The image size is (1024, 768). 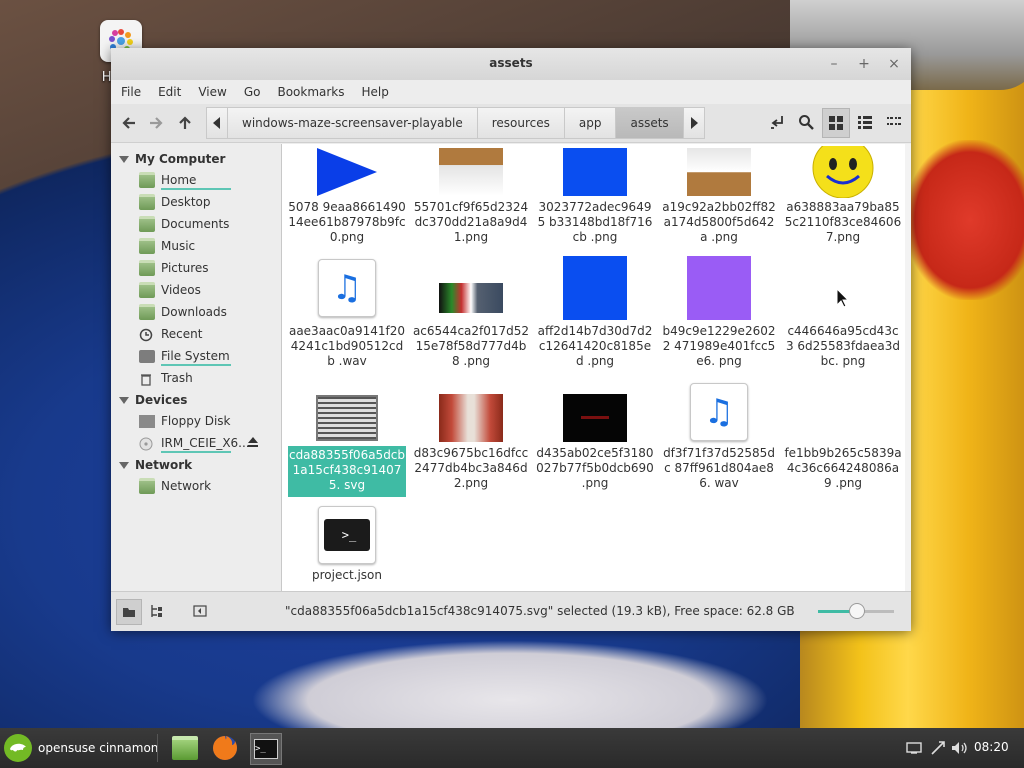 What do you see at coordinates (174, 268) in the screenshot?
I see `sidebar-item-pictures: Pictures` at bounding box center [174, 268].